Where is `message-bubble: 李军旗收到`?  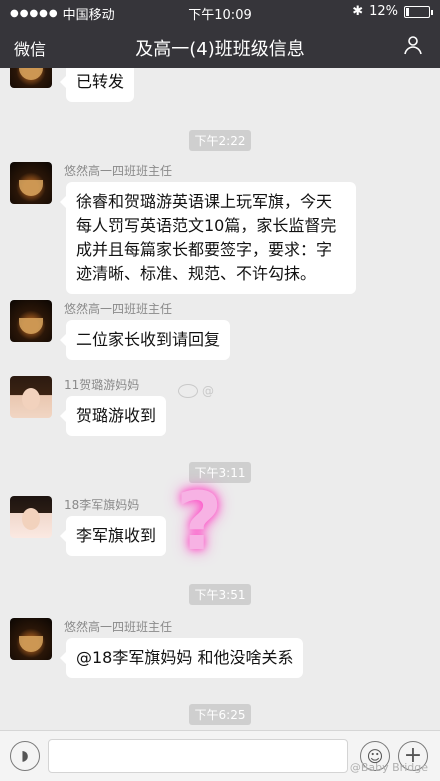 message-bubble: 李军旗收到 is located at coordinates (113, 536).